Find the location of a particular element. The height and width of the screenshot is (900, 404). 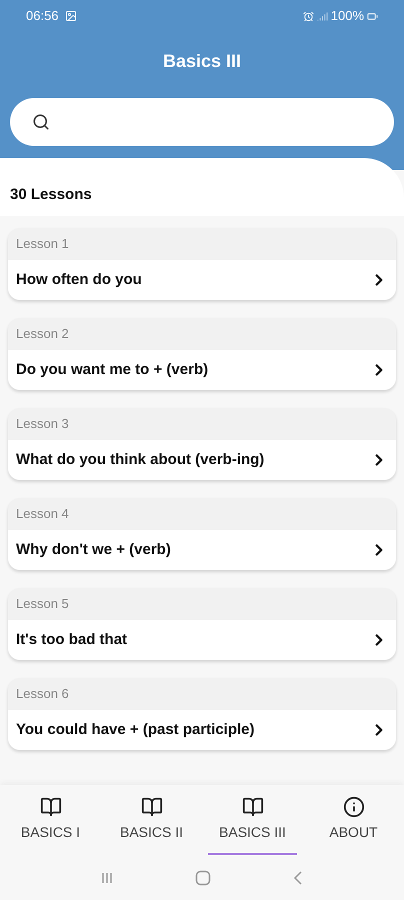

lesson-label: Lesson 3 is located at coordinates (42, 424).